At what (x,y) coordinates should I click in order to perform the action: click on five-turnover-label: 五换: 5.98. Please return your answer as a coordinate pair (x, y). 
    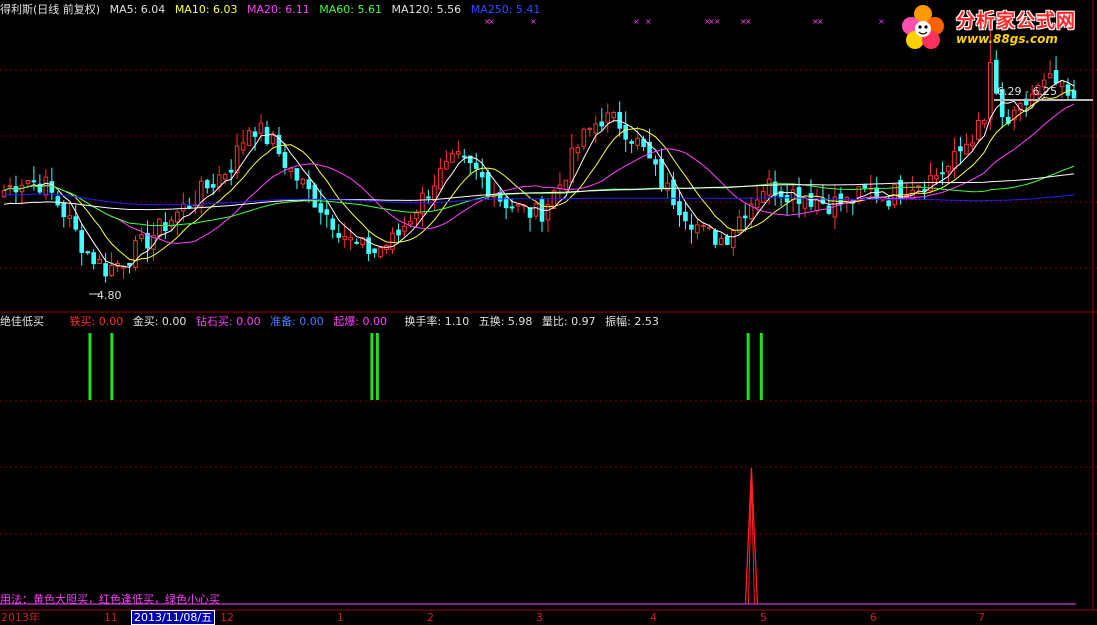
    Looking at the image, I should click on (505, 321).